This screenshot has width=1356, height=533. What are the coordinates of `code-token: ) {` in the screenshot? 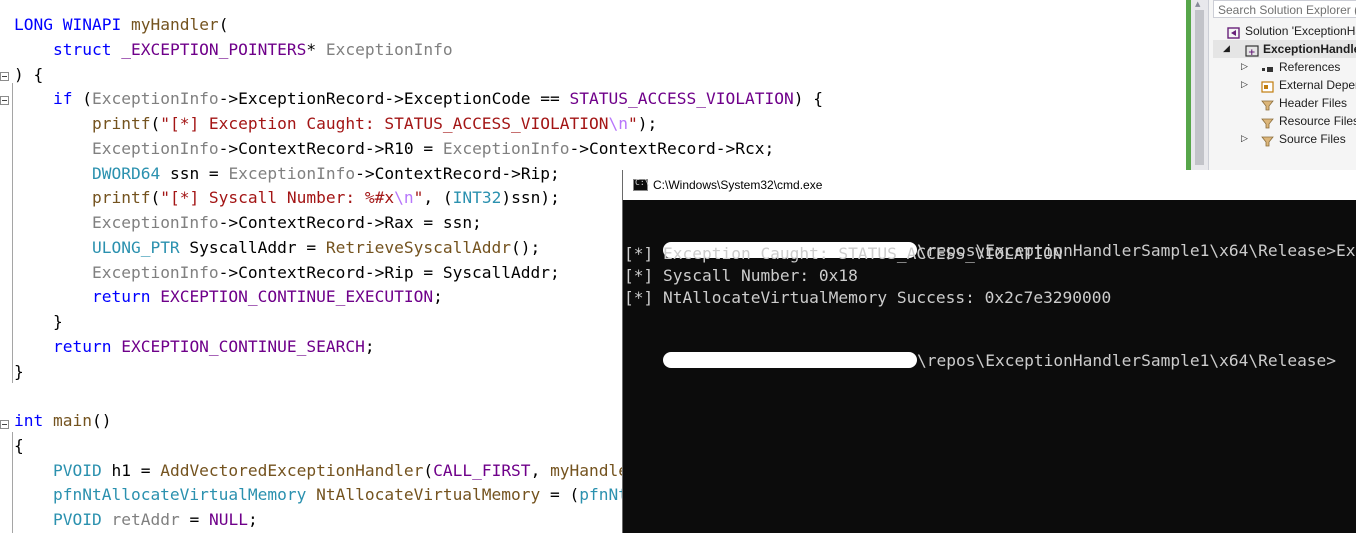 It's located at (29, 74).